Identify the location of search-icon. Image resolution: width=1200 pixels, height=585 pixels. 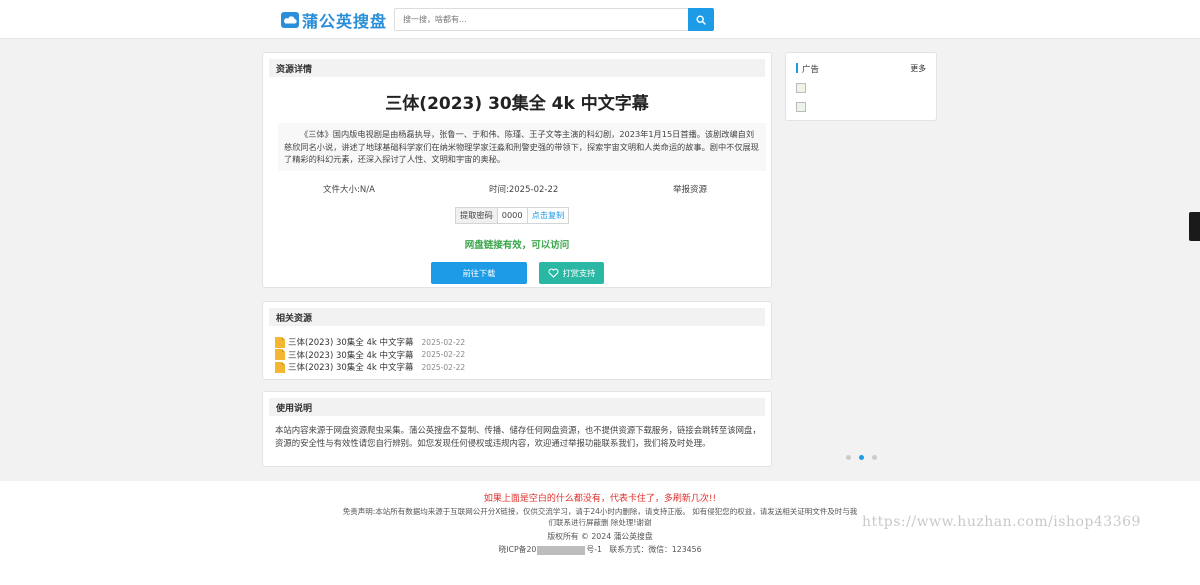
(701, 19).